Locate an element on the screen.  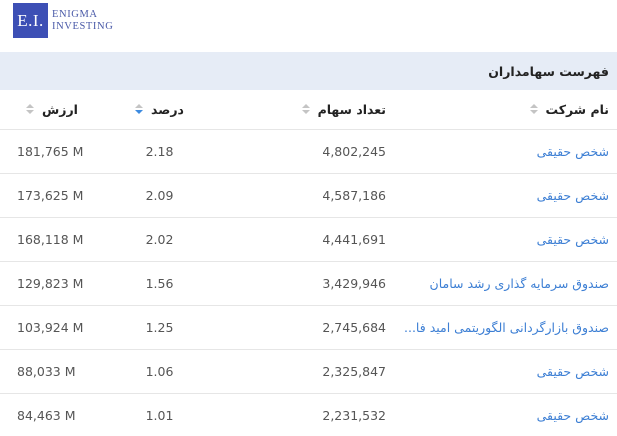
column-header-shares-label: تعداد سهام is located at coordinates (351, 109).